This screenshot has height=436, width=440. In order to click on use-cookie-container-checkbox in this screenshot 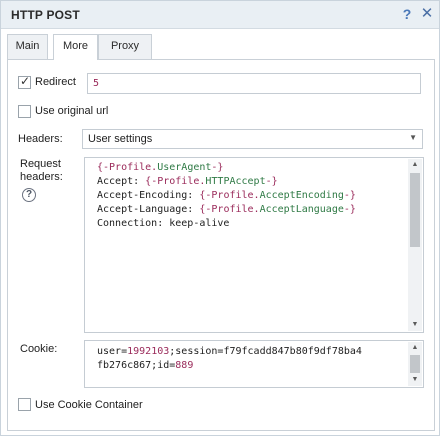, I will do `click(24, 404)`.